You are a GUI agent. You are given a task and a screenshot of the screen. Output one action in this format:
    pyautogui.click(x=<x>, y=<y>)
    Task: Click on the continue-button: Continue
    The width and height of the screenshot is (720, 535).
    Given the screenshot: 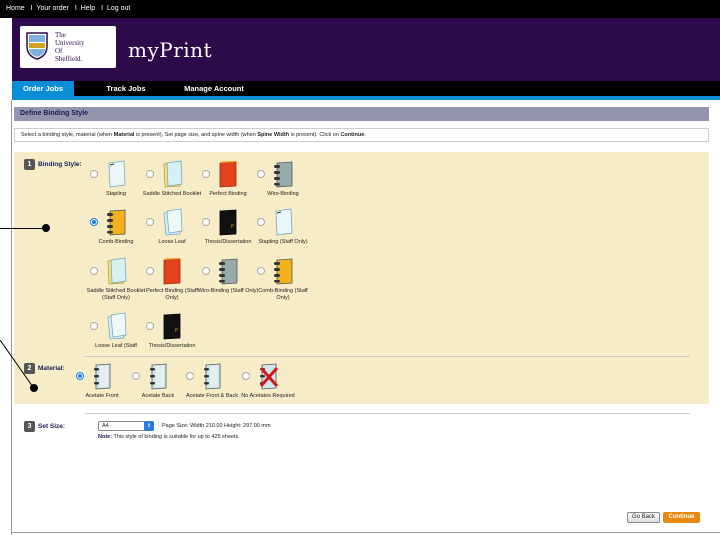 What is the action you would take?
    pyautogui.click(x=681, y=517)
    